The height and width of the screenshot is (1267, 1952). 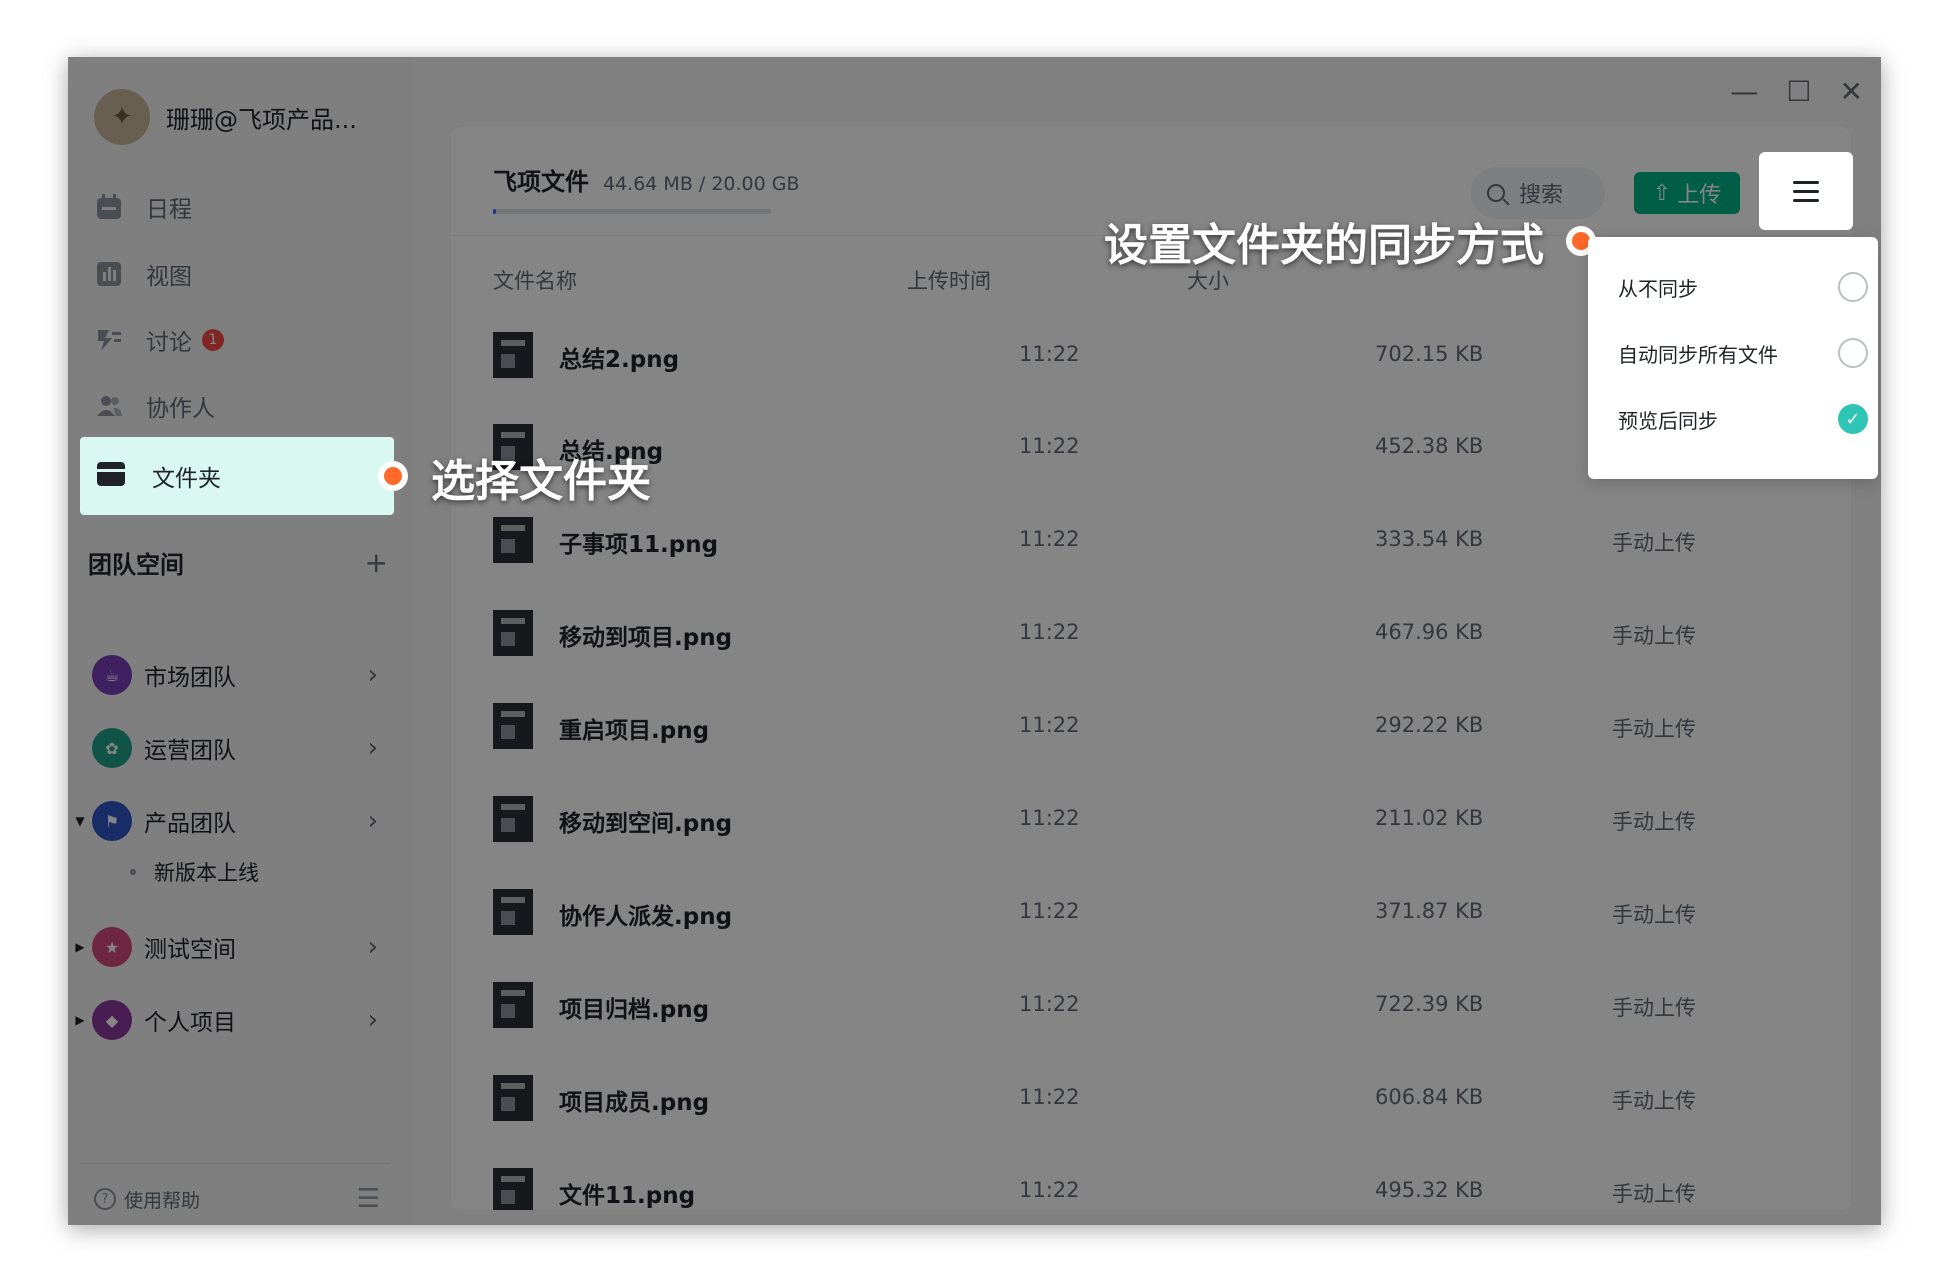 What do you see at coordinates (237, 476) in the screenshot?
I see `nav-item-folder: 文件夹` at bounding box center [237, 476].